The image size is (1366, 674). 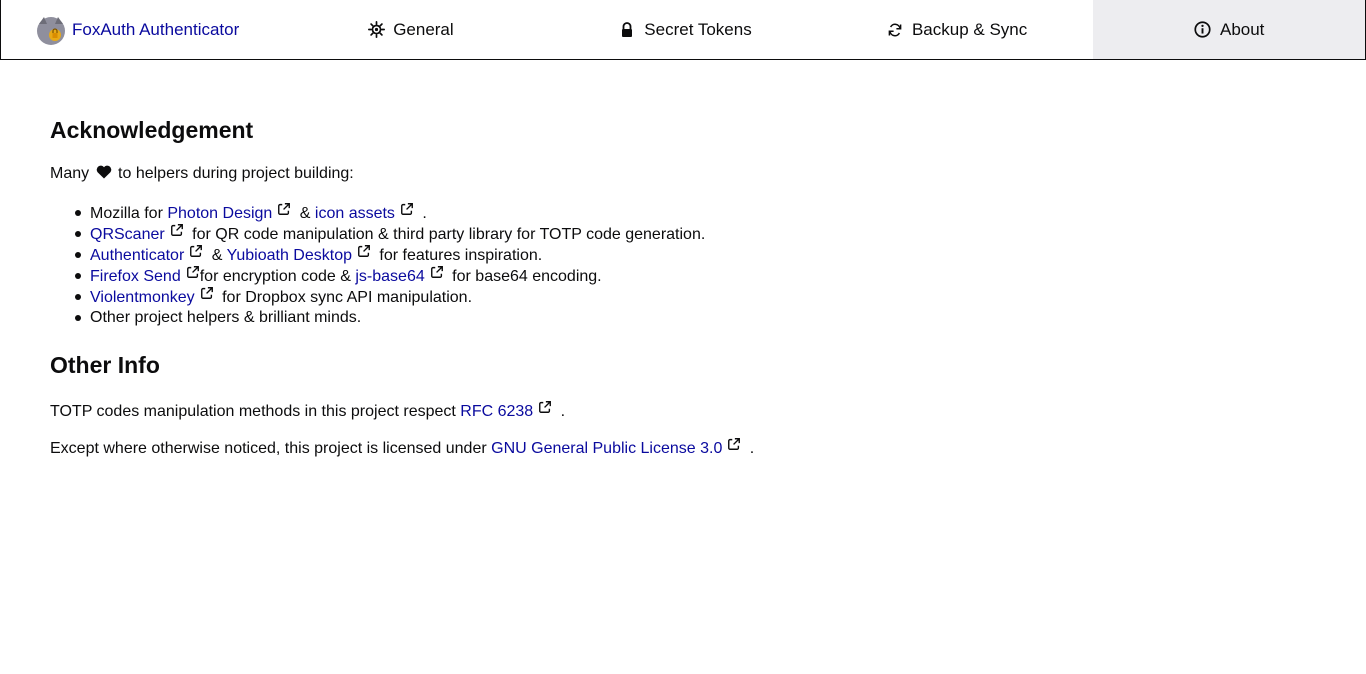 What do you see at coordinates (219, 213) in the screenshot?
I see `photon-design-link: Photon Design` at bounding box center [219, 213].